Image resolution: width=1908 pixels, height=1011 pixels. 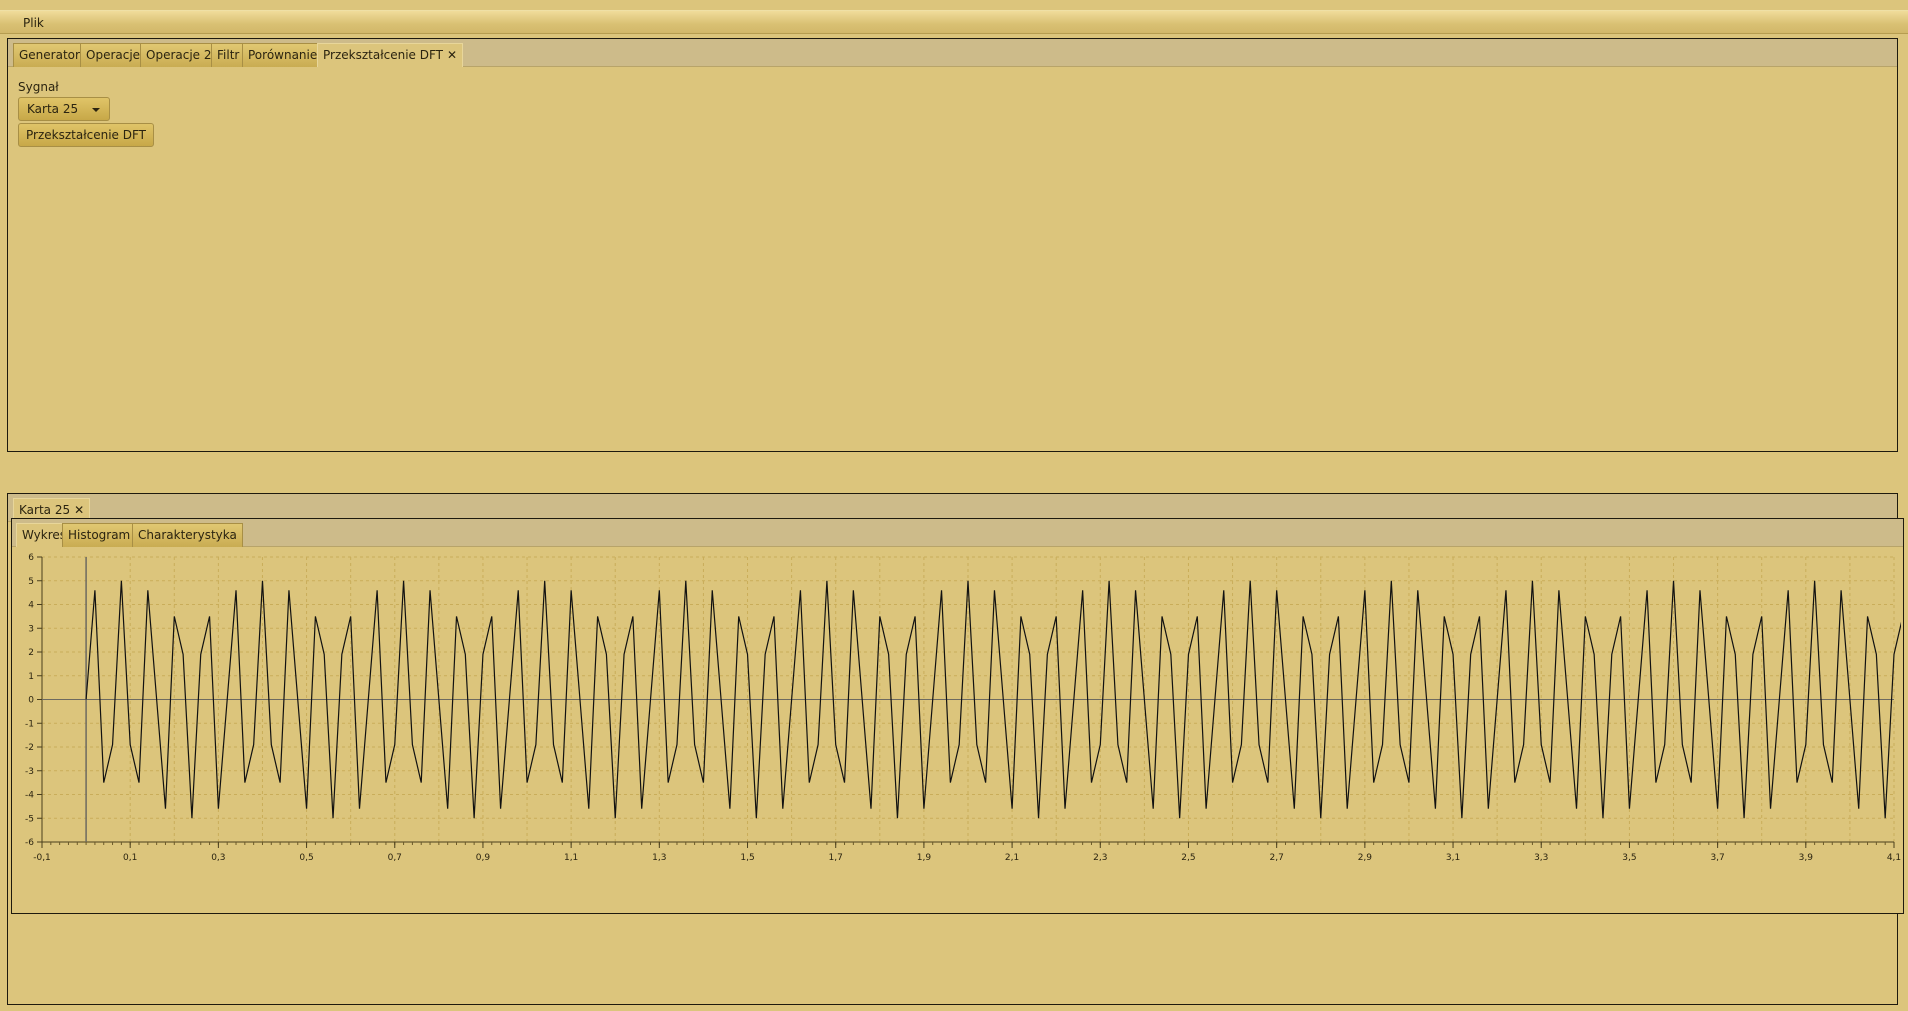 What do you see at coordinates (130, 858) in the screenshot?
I see `x-tick-label: 0,1` at bounding box center [130, 858].